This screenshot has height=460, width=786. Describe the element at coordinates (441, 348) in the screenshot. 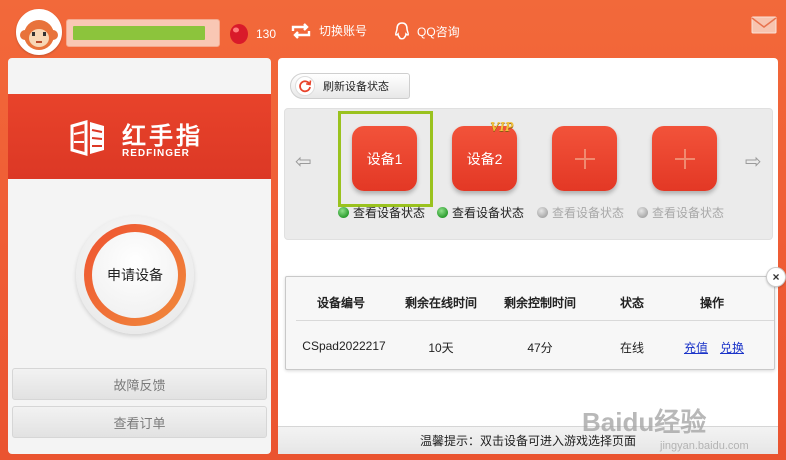

I see `online-time-cell: 10天` at that location.